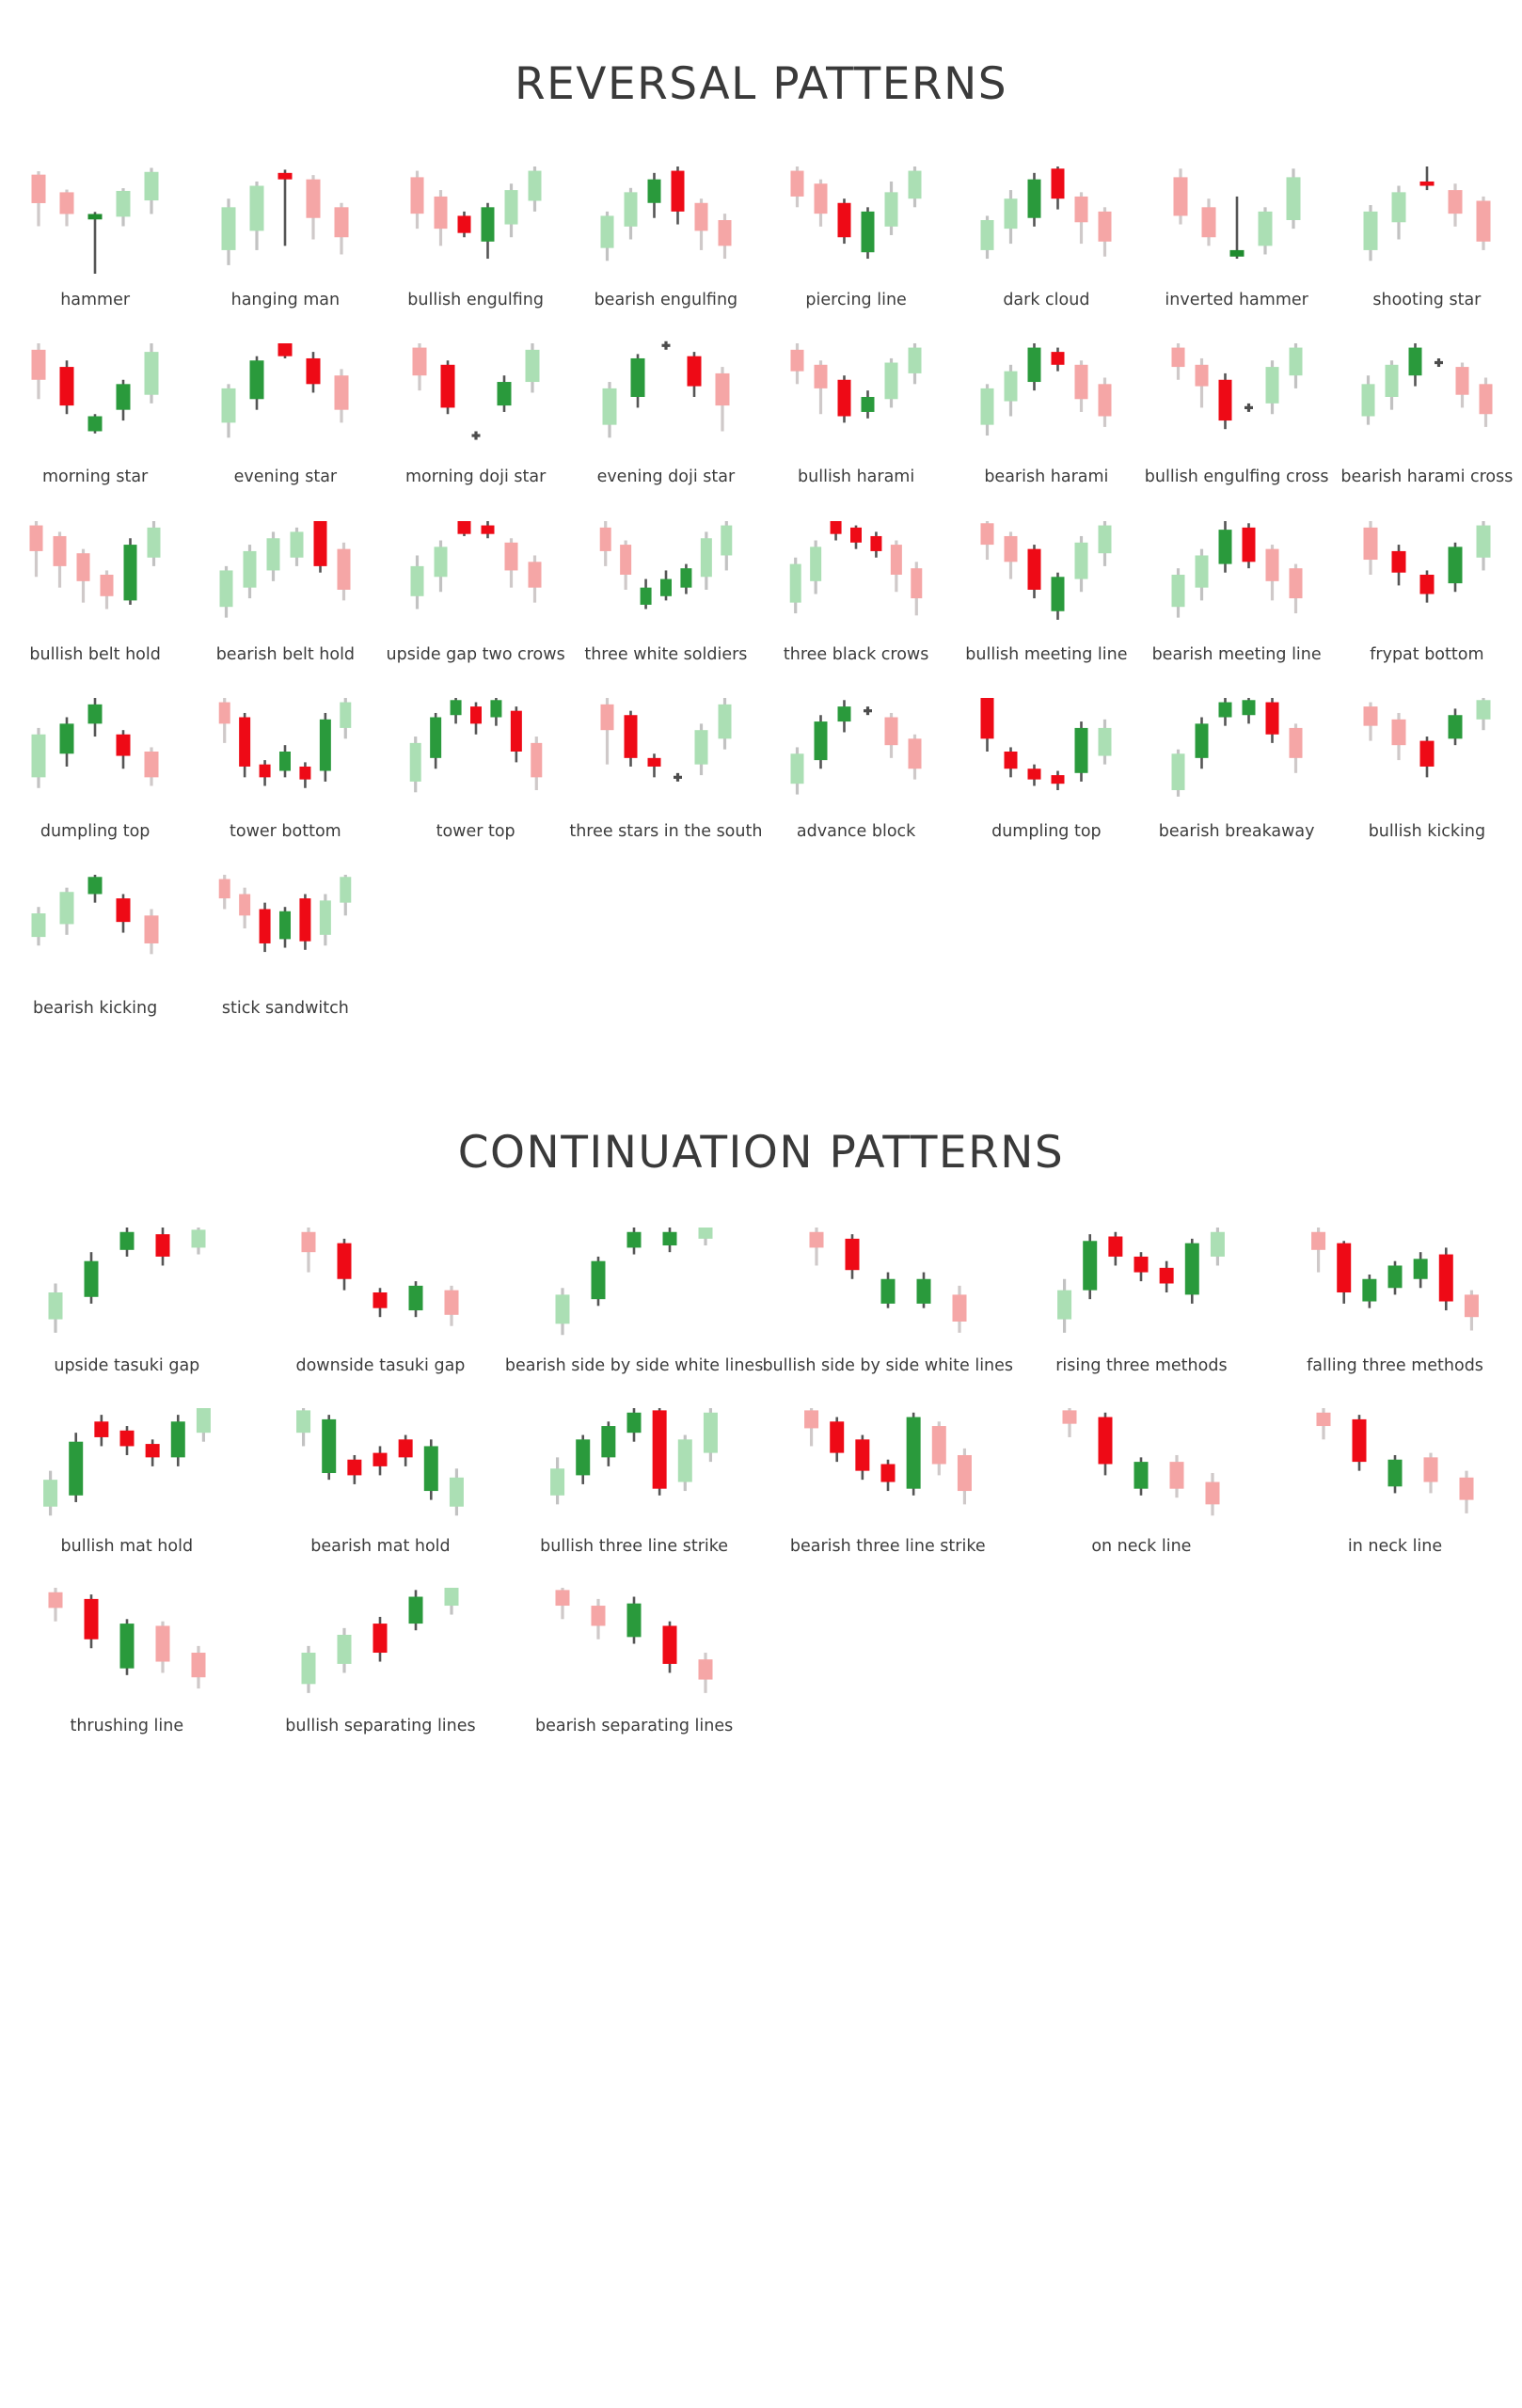 This screenshot has width=1522, height=2408. Describe the element at coordinates (856, 831) in the screenshot. I see `pattern-label: advance block` at that location.